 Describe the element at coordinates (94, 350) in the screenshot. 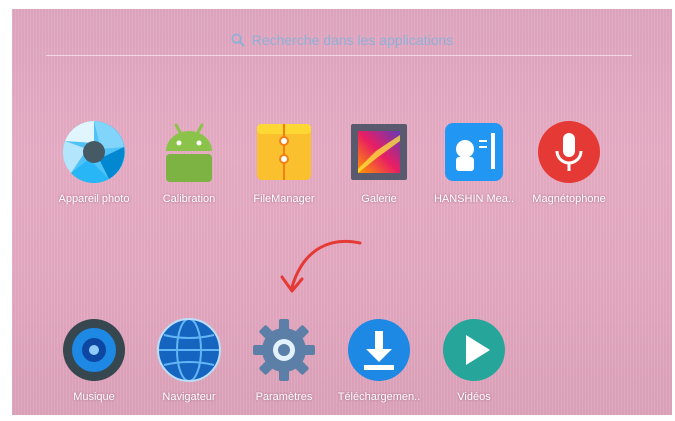

I see `speaker-icon` at that location.